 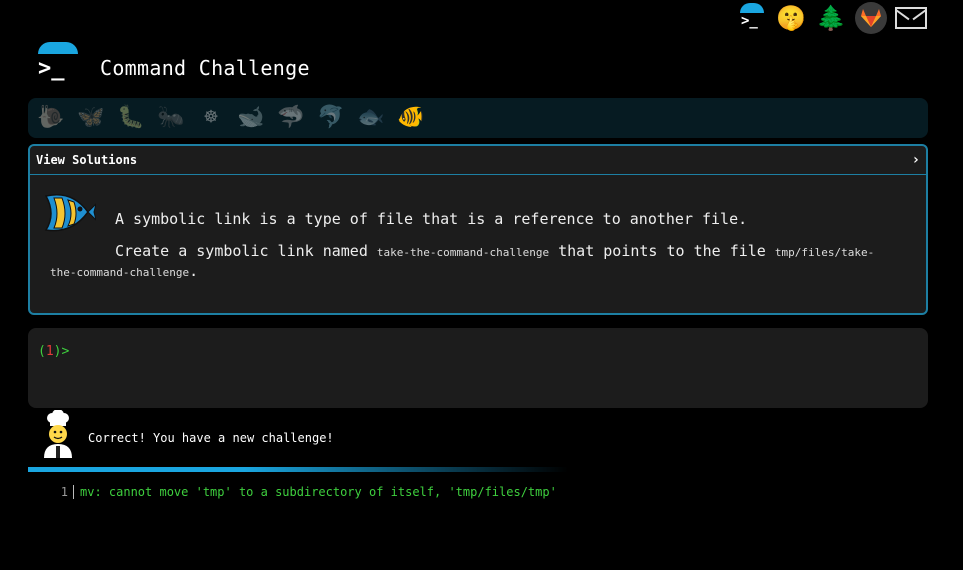 I want to click on level-whale-icon: 🐋, so click(x=251, y=118).